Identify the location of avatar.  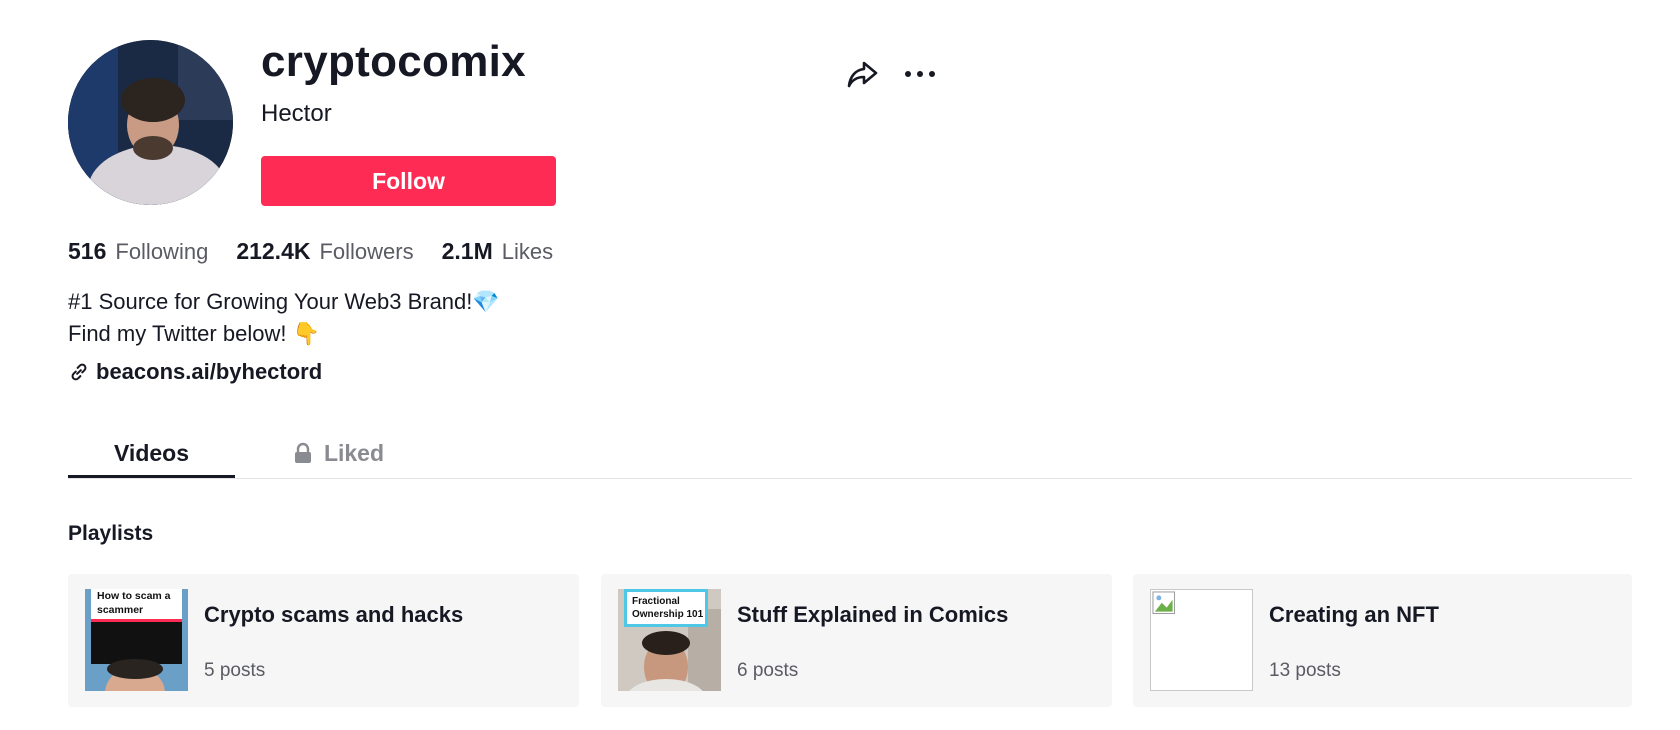
(150, 122).